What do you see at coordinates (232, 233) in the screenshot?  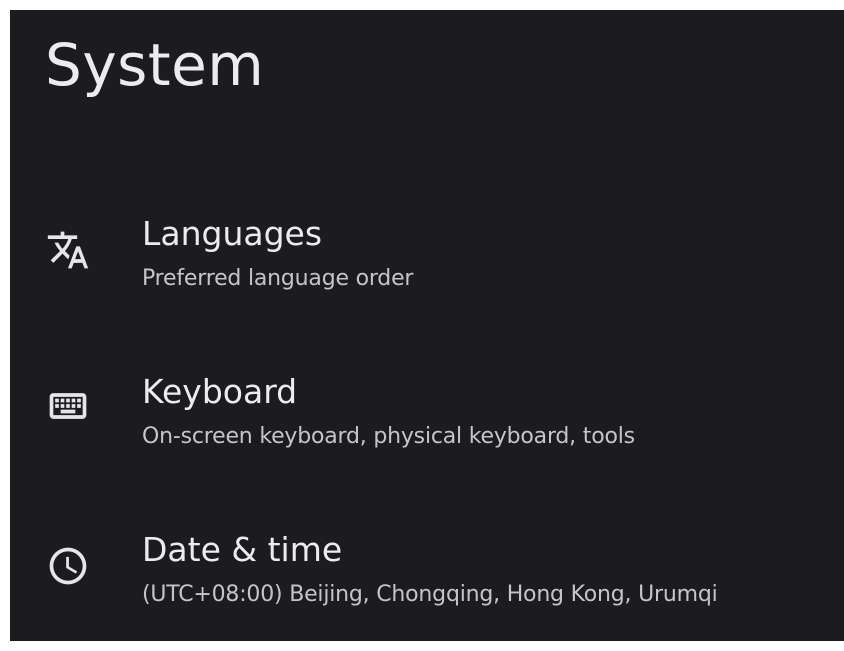 I see `settings-item-title: Languages` at bounding box center [232, 233].